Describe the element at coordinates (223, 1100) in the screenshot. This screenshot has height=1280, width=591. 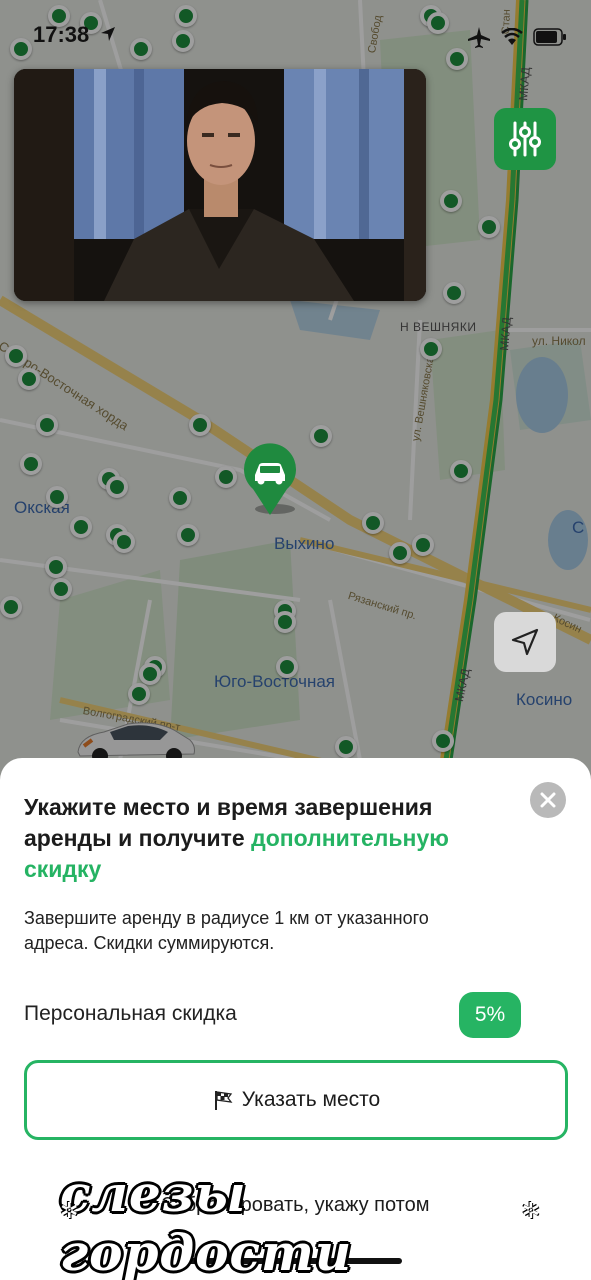
I see `checkered-flag-icon` at that location.